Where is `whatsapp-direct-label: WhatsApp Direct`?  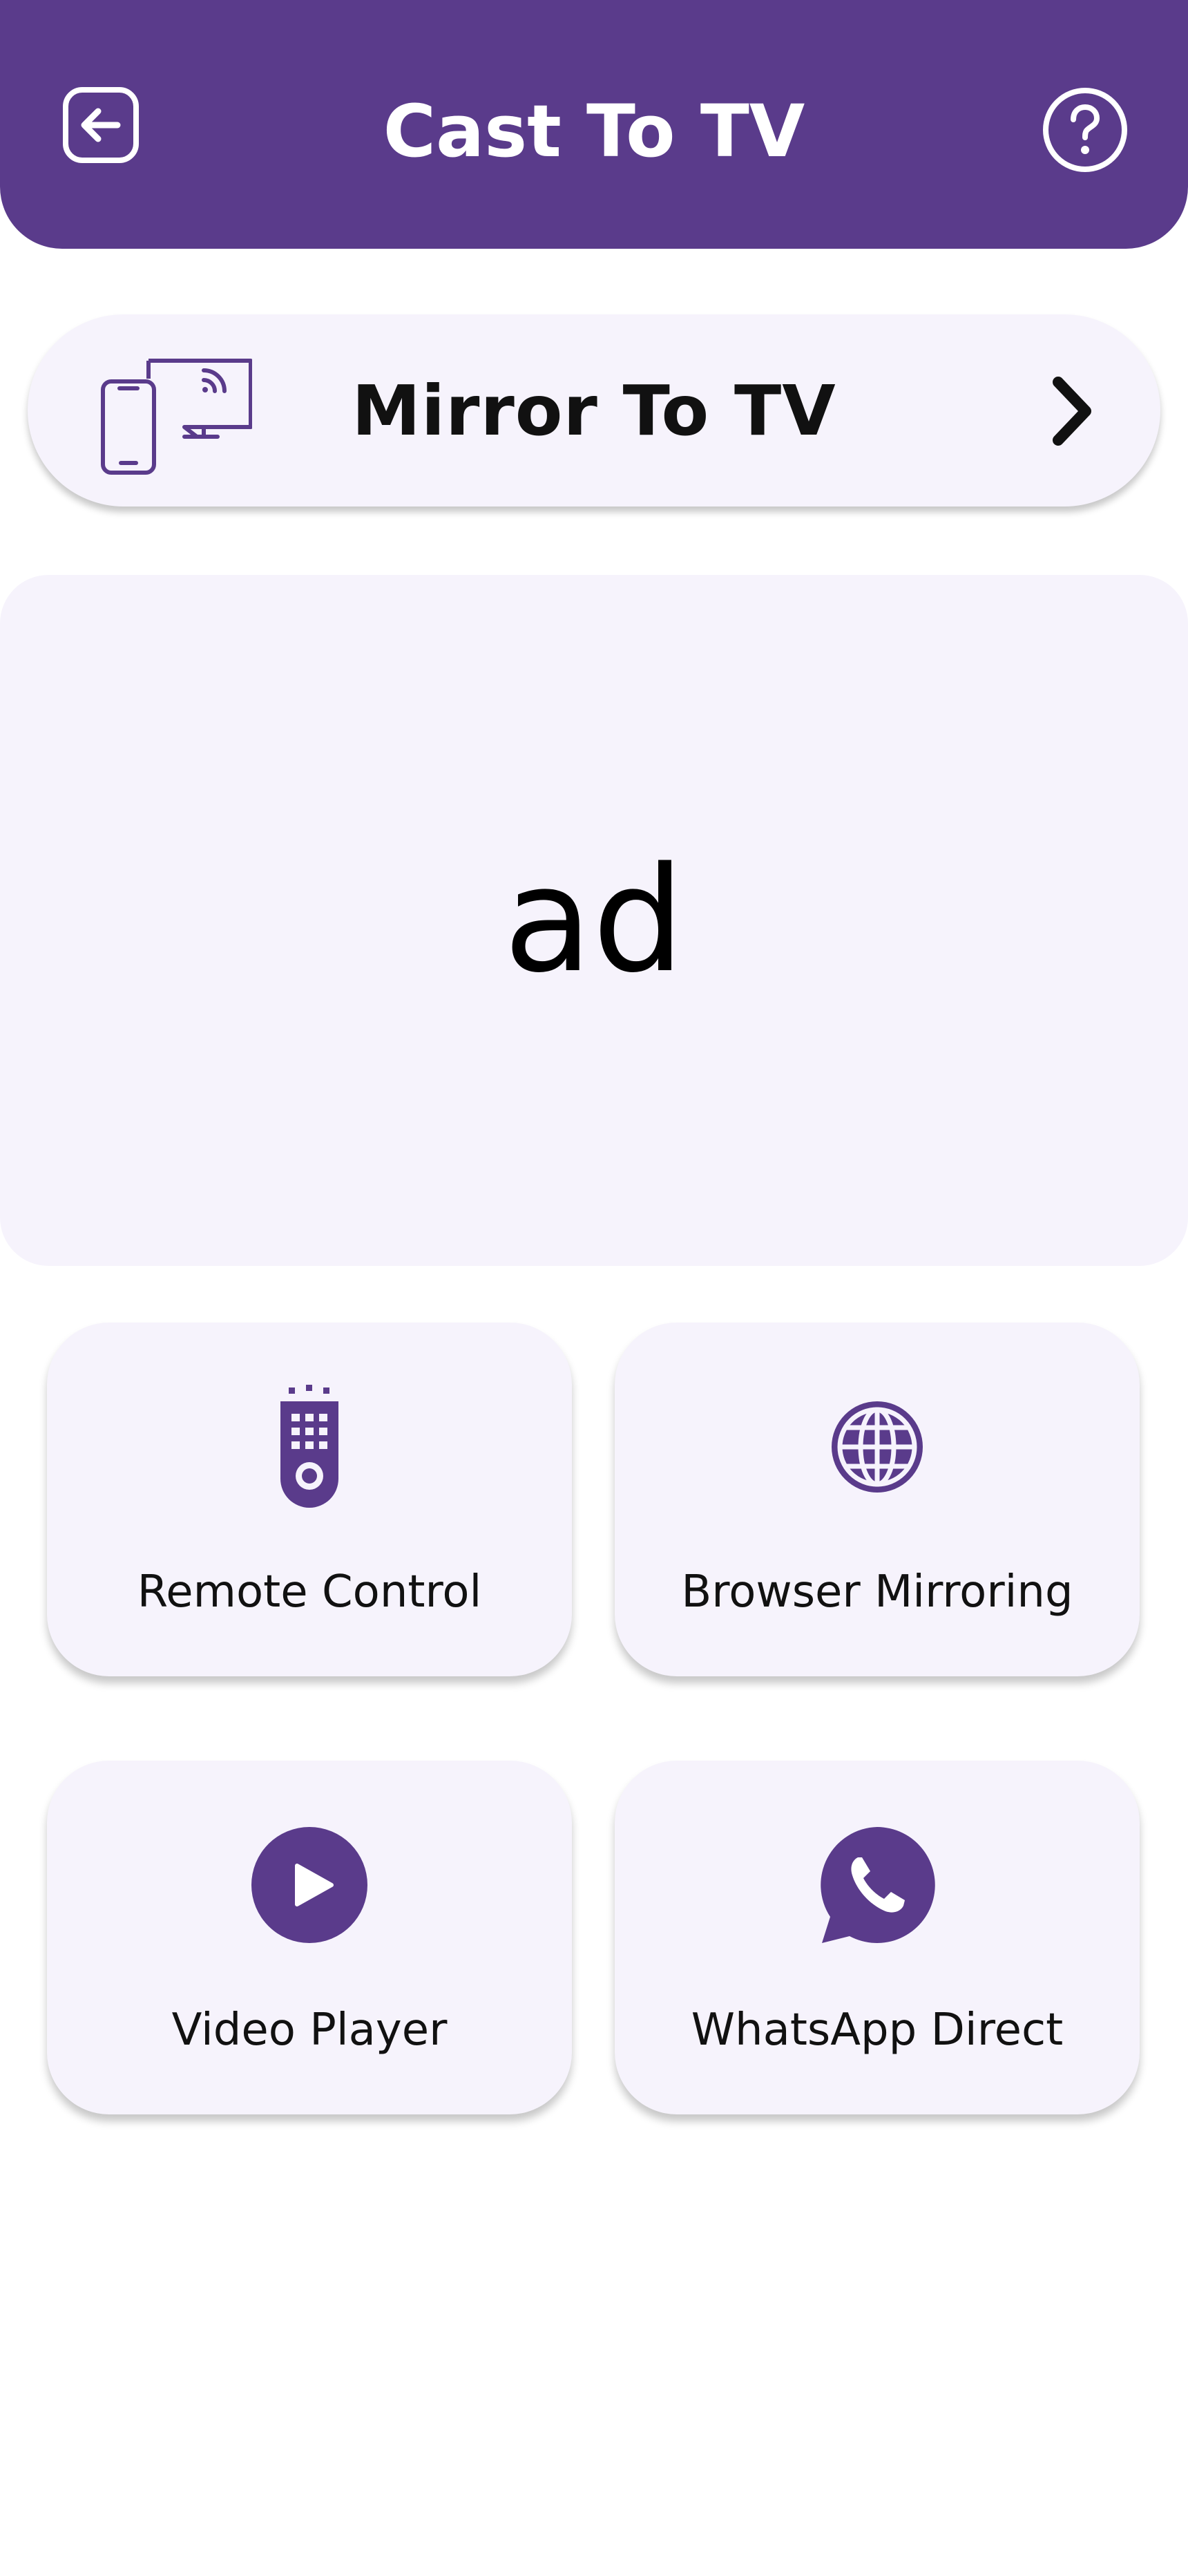 whatsapp-direct-label: WhatsApp Direct is located at coordinates (877, 2030).